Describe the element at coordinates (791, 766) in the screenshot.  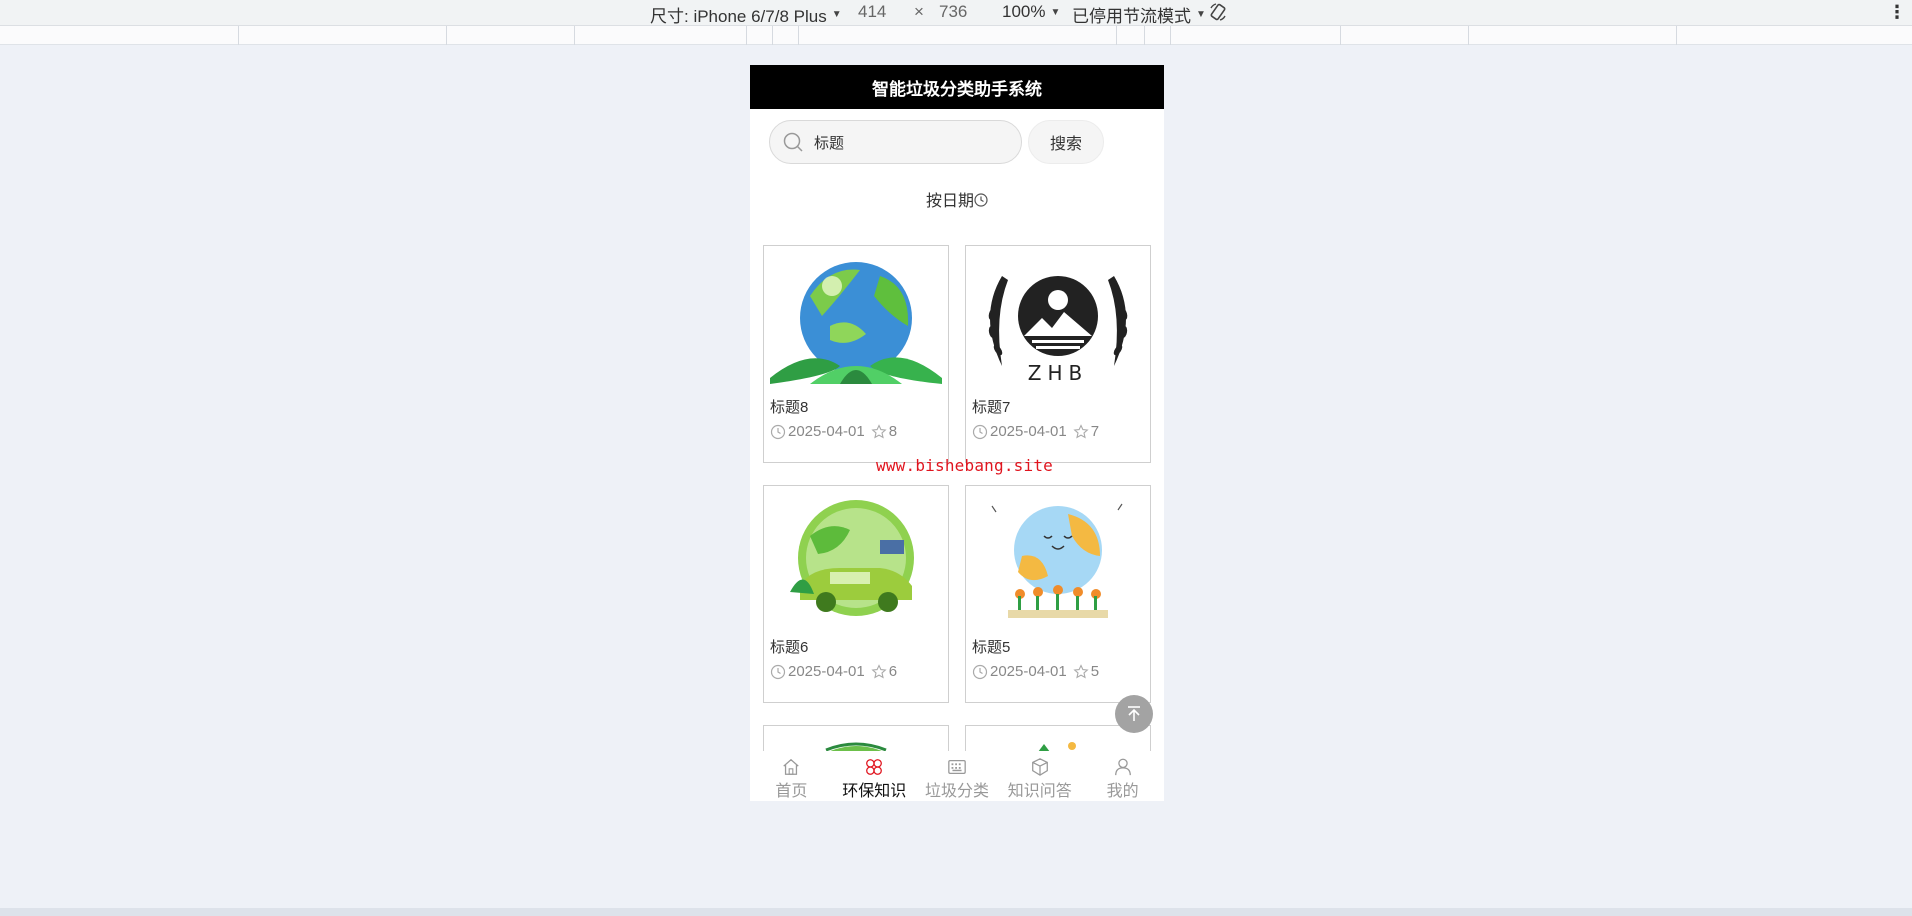
I see `home-icon` at that location.